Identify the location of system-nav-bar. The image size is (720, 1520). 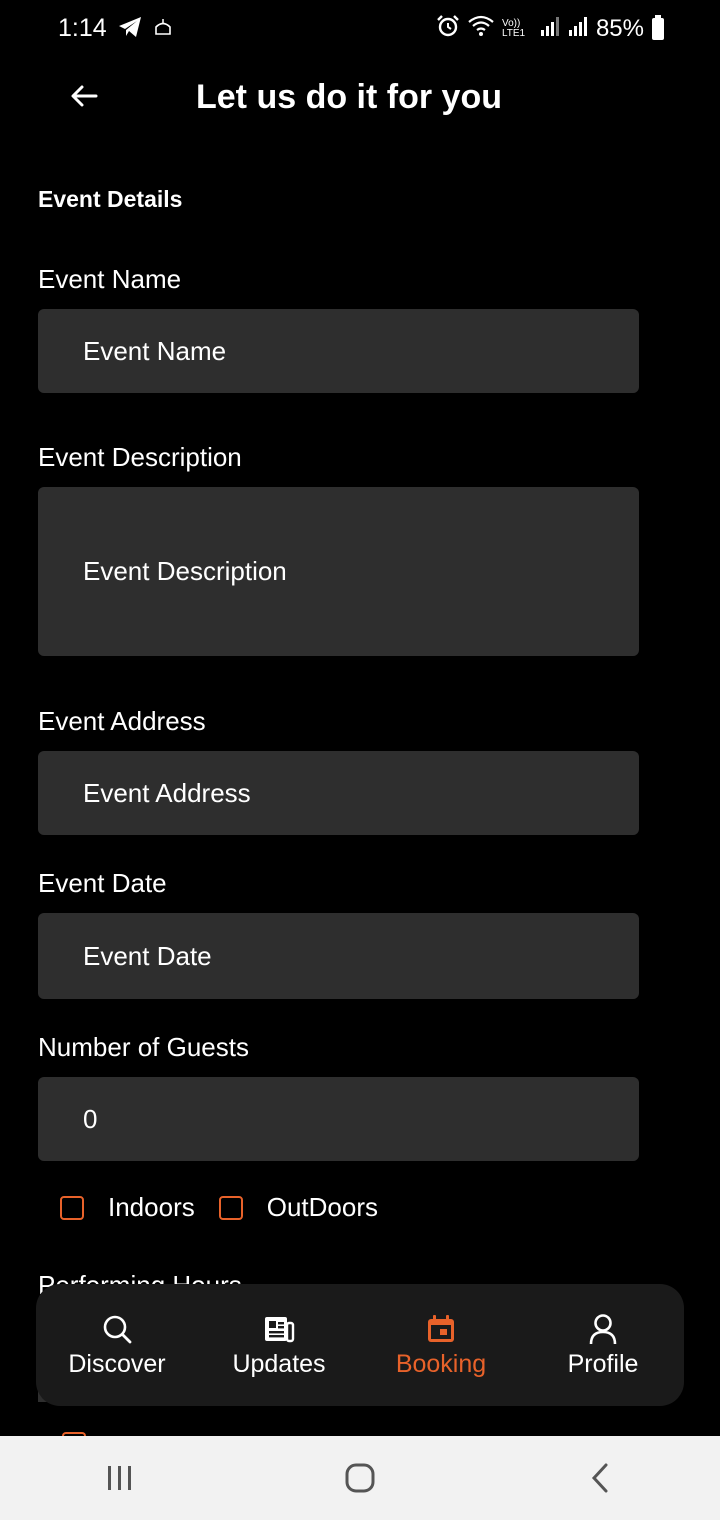
(360, 1478).